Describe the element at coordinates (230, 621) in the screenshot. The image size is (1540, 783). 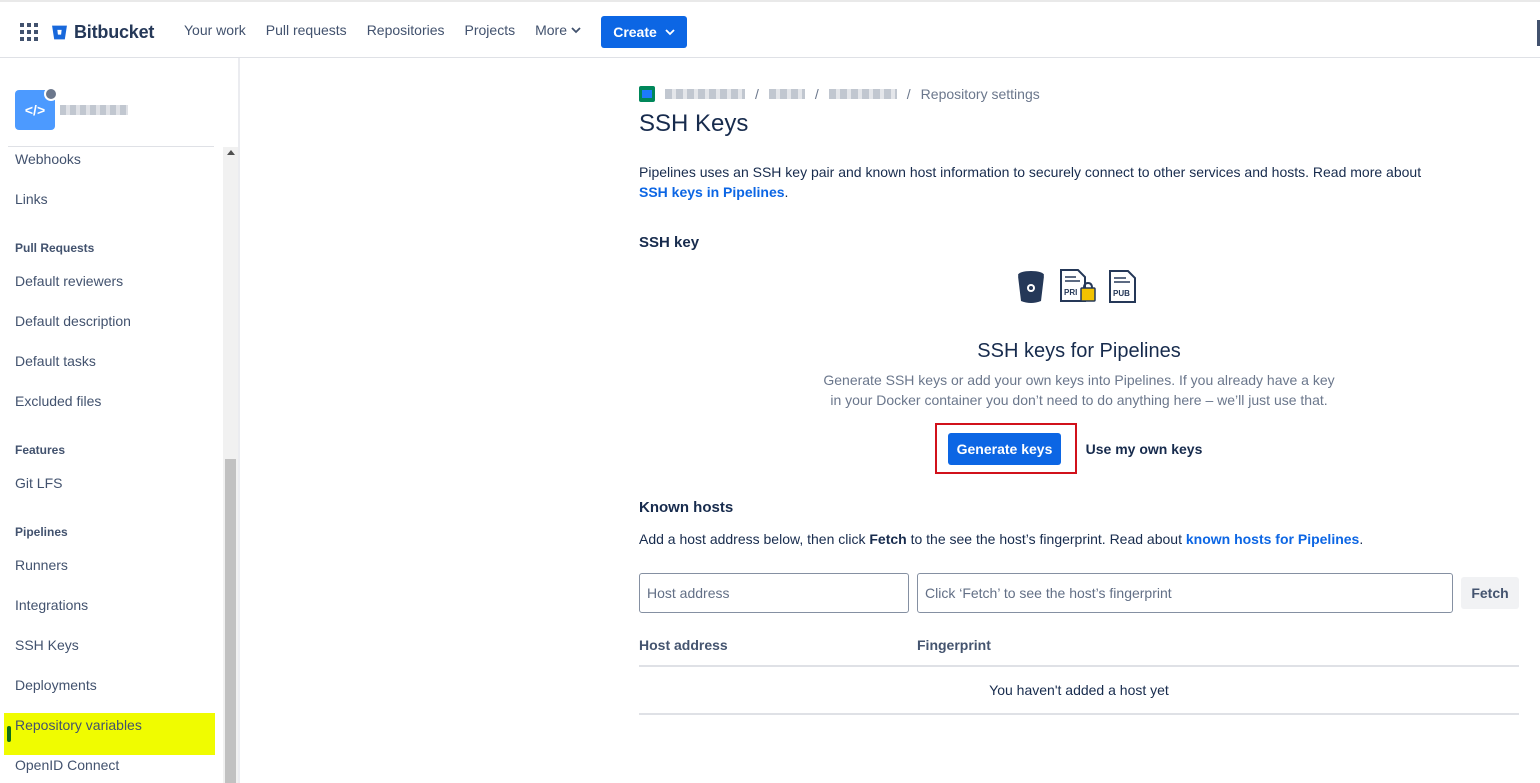
I see `sidebar-scrollbar-thumb` at that location.